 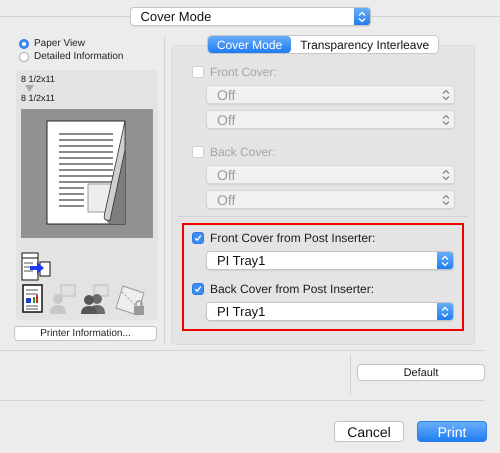 What do you see at coordinates (33, 299) in the screenshot?
I see `document-icon` at bounding box center [33, 299].